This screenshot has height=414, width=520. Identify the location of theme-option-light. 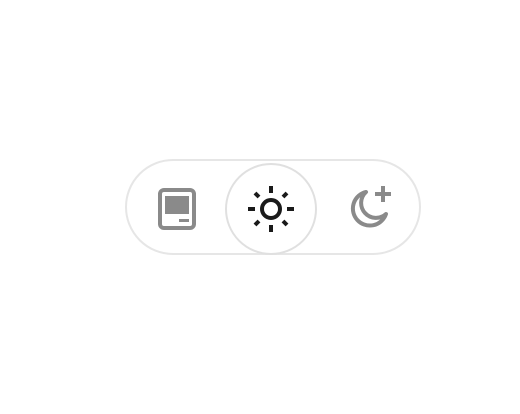
(271, 209).